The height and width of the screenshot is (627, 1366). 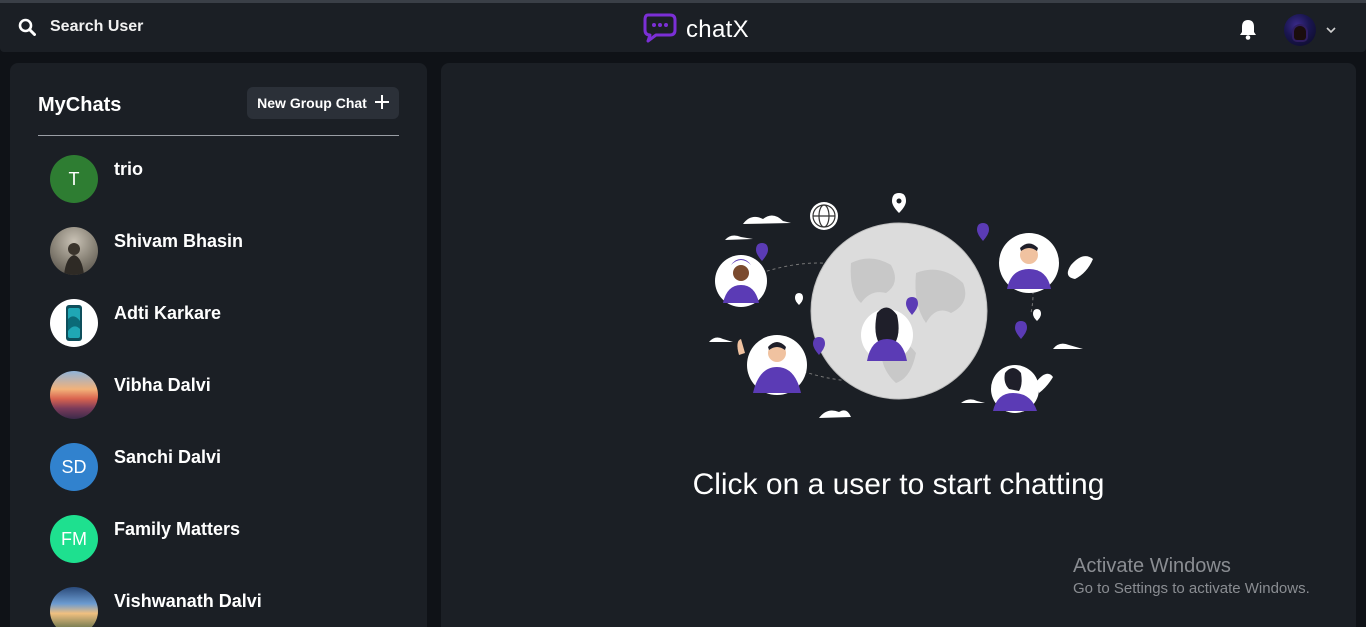 What do you see at coordinates (128, 169) in the screenshot?
I see `chat-name: trio` at bounding box center [128, 169].